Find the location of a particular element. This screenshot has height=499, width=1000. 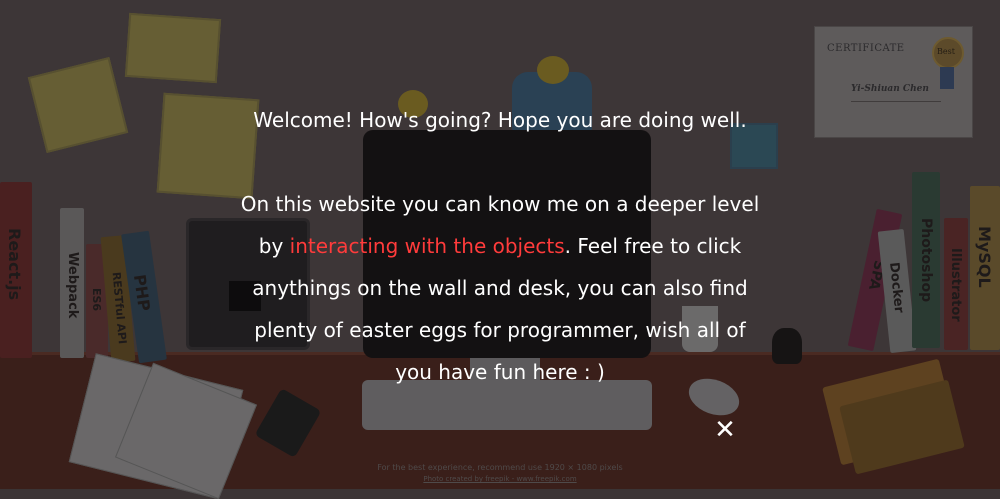

book-react: React.js is located at coordinates (16, 270).